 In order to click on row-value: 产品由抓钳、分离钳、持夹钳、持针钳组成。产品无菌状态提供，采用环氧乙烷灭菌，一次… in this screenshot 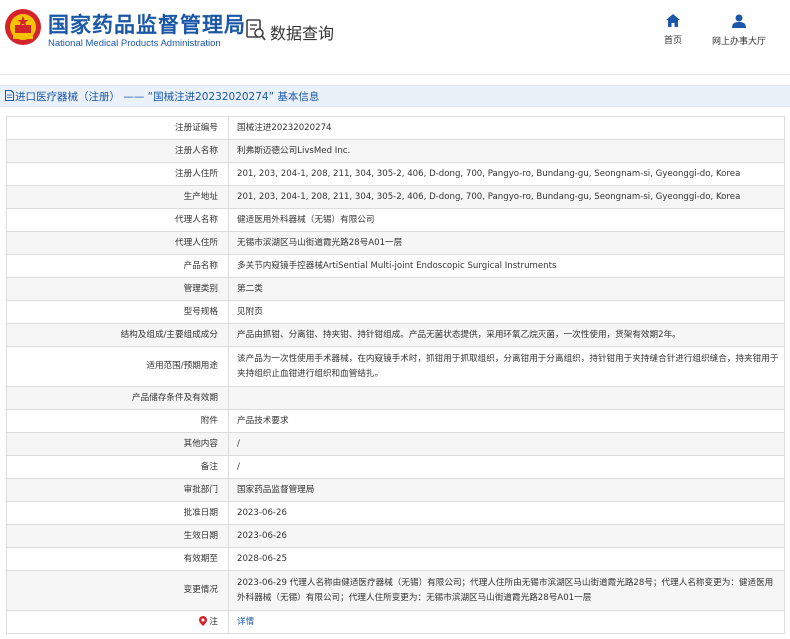, I will do `click(506, 335)`.